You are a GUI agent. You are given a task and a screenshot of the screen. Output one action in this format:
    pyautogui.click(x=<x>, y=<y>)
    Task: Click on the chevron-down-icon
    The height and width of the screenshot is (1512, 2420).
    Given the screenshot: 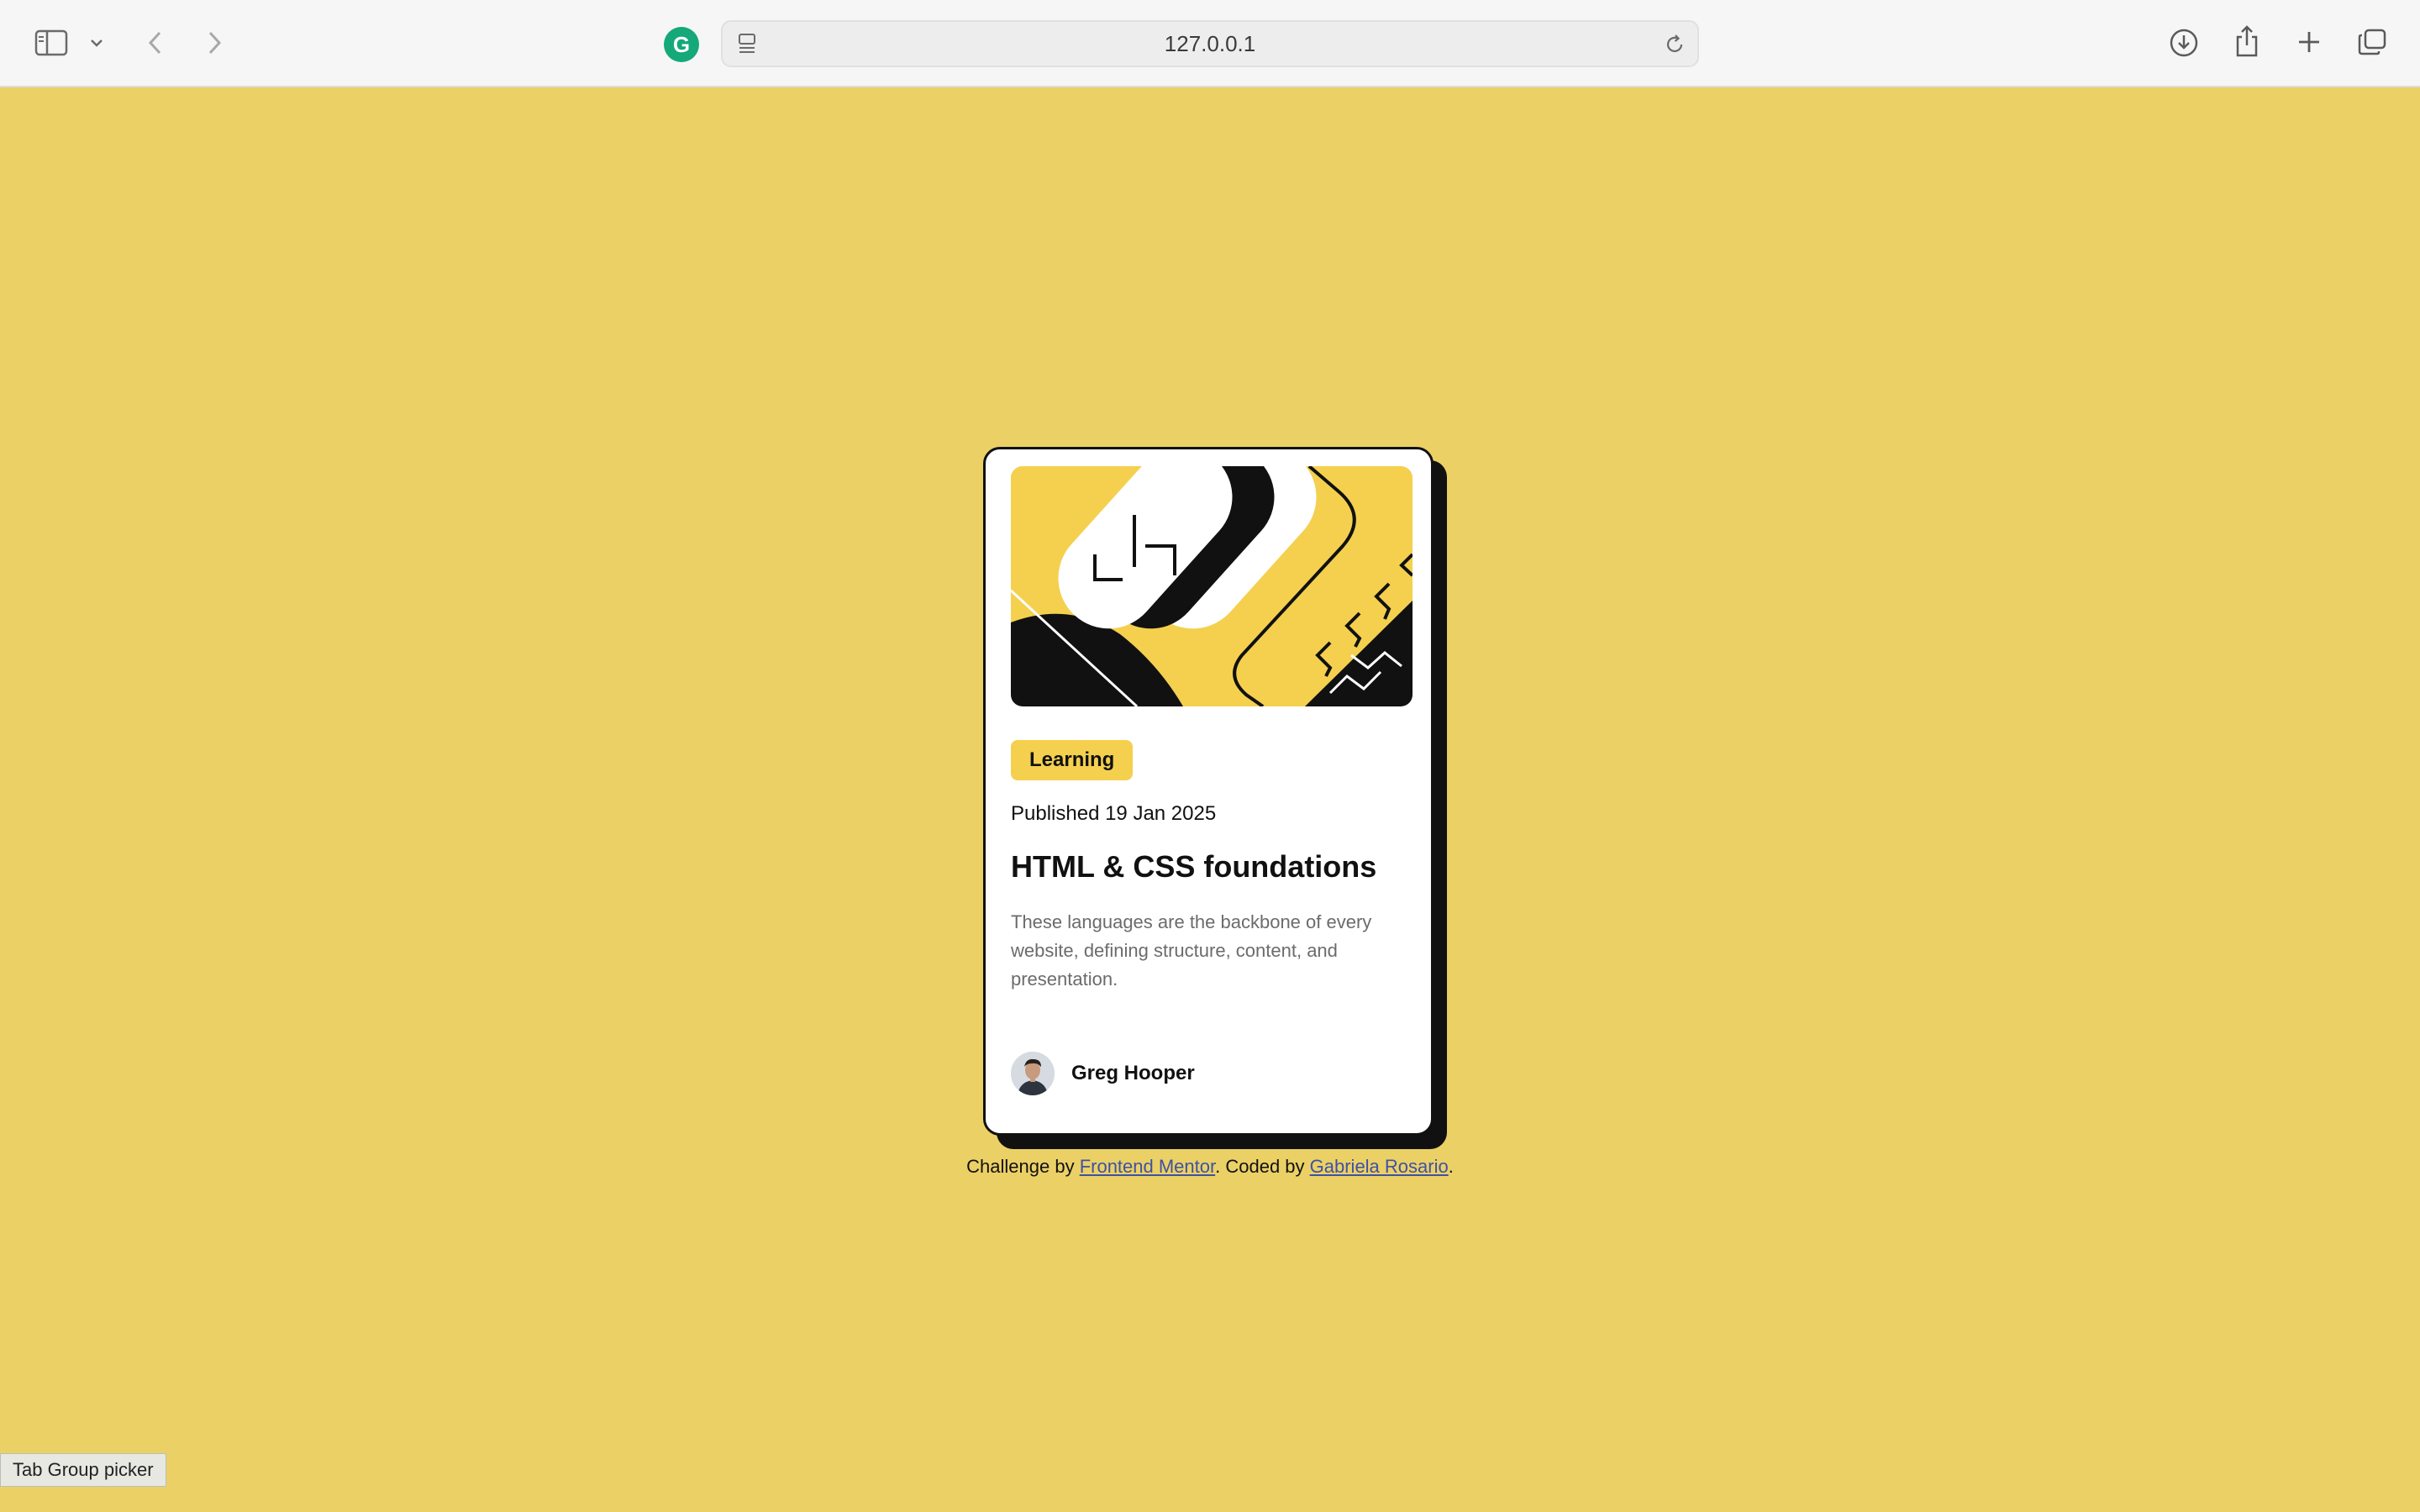 What is the action you would take?
    pyautogui.click(x=97, y=43)
    